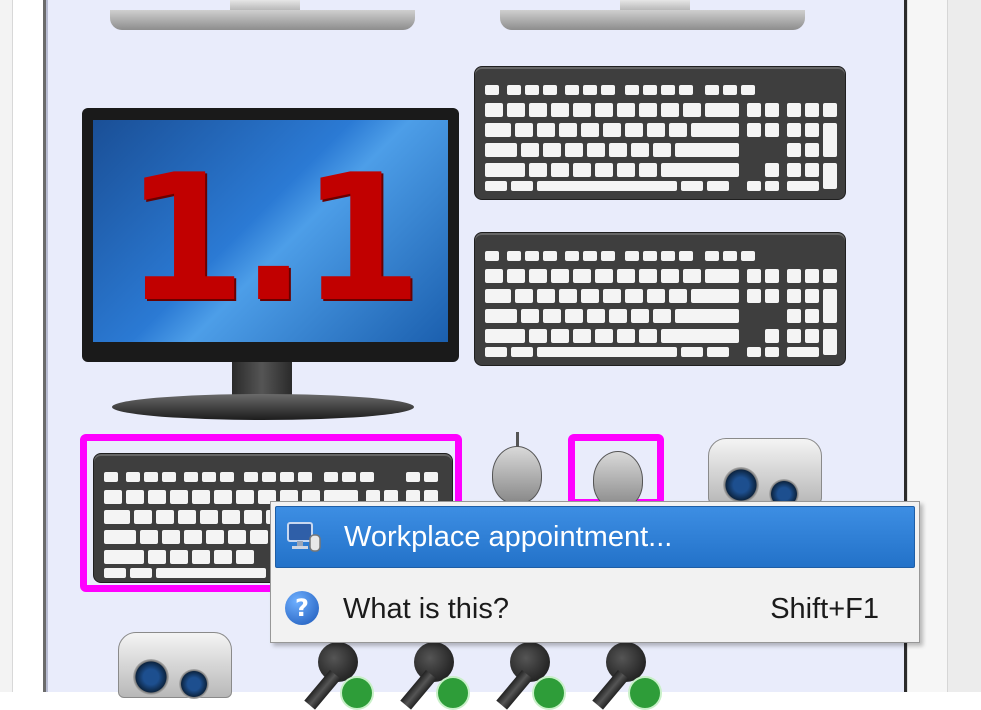 The height and width of the screenshot is (710, 981). What do you see at coordinates (303, 609) in the screenshot?
I see `help-icon: ?` at bounding box center [303, 609].